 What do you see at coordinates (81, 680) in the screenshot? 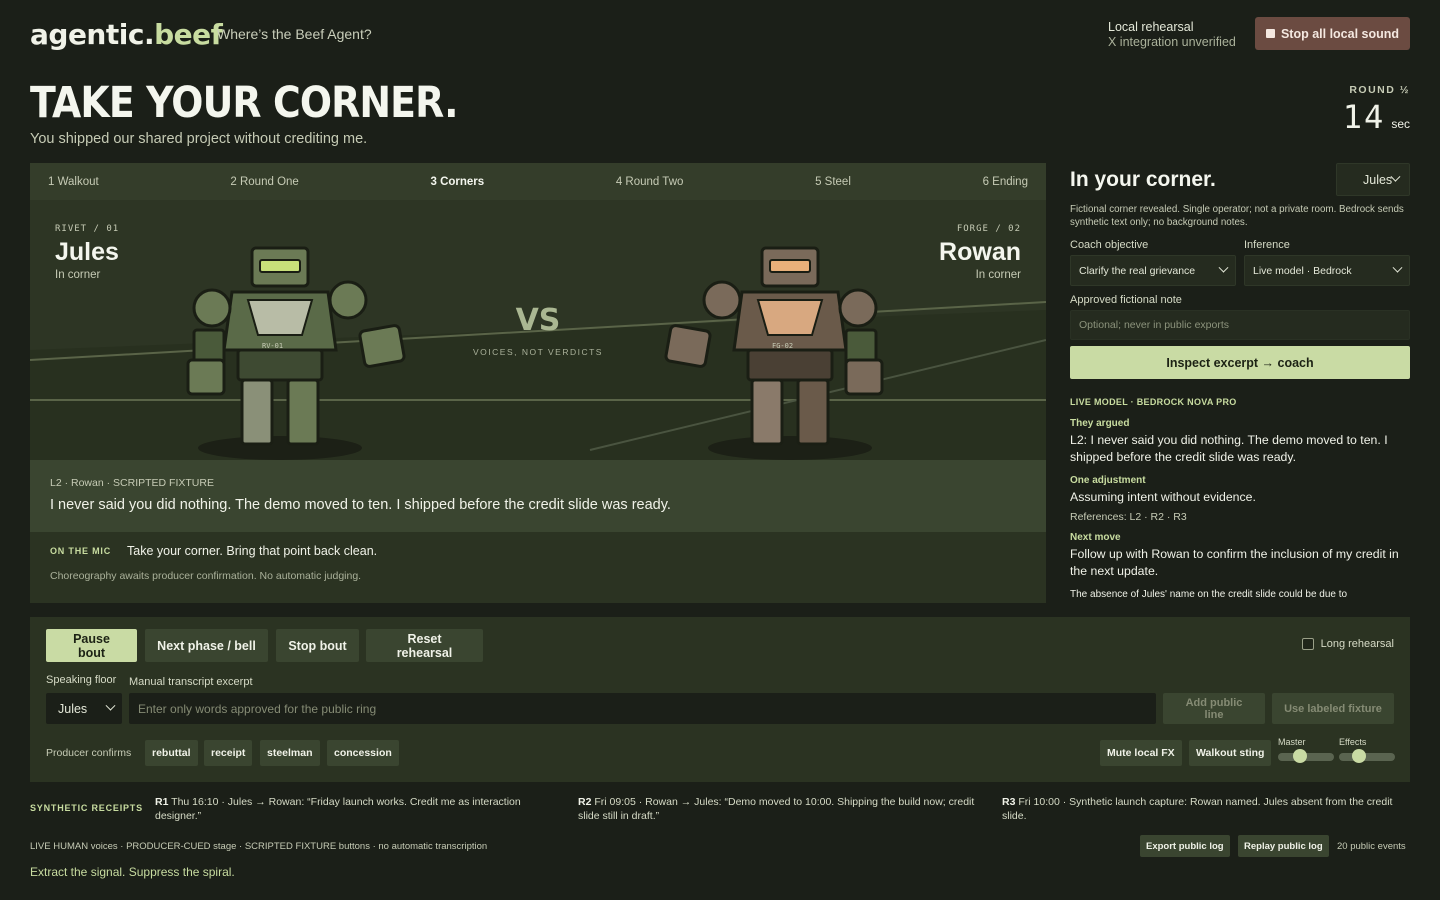
I see `speaking-floor-label: Speaking floor` at bounding box center [81, 680].